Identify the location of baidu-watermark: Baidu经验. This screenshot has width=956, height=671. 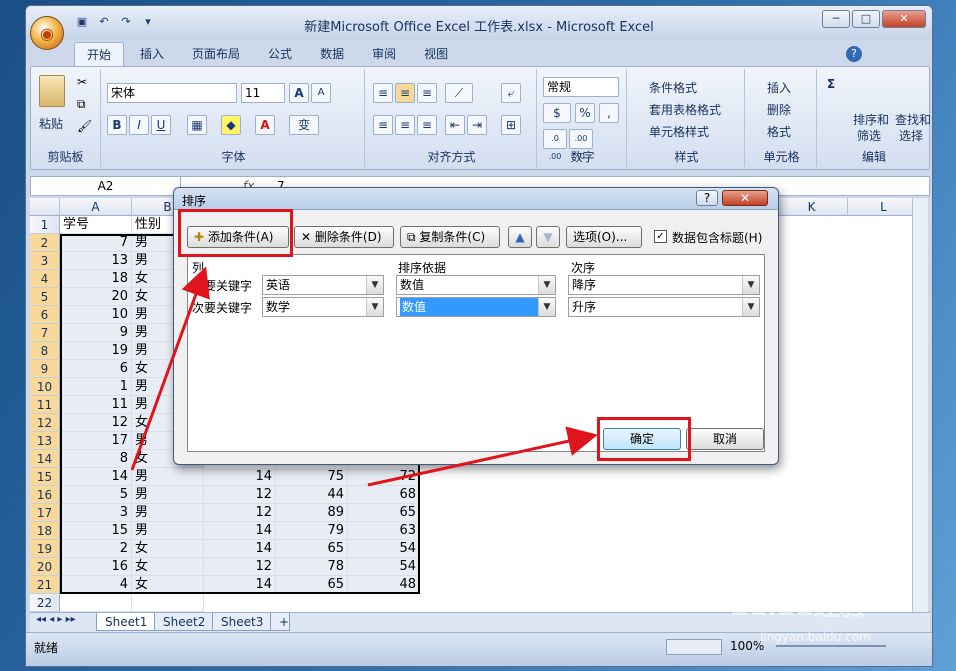
(798, 607).